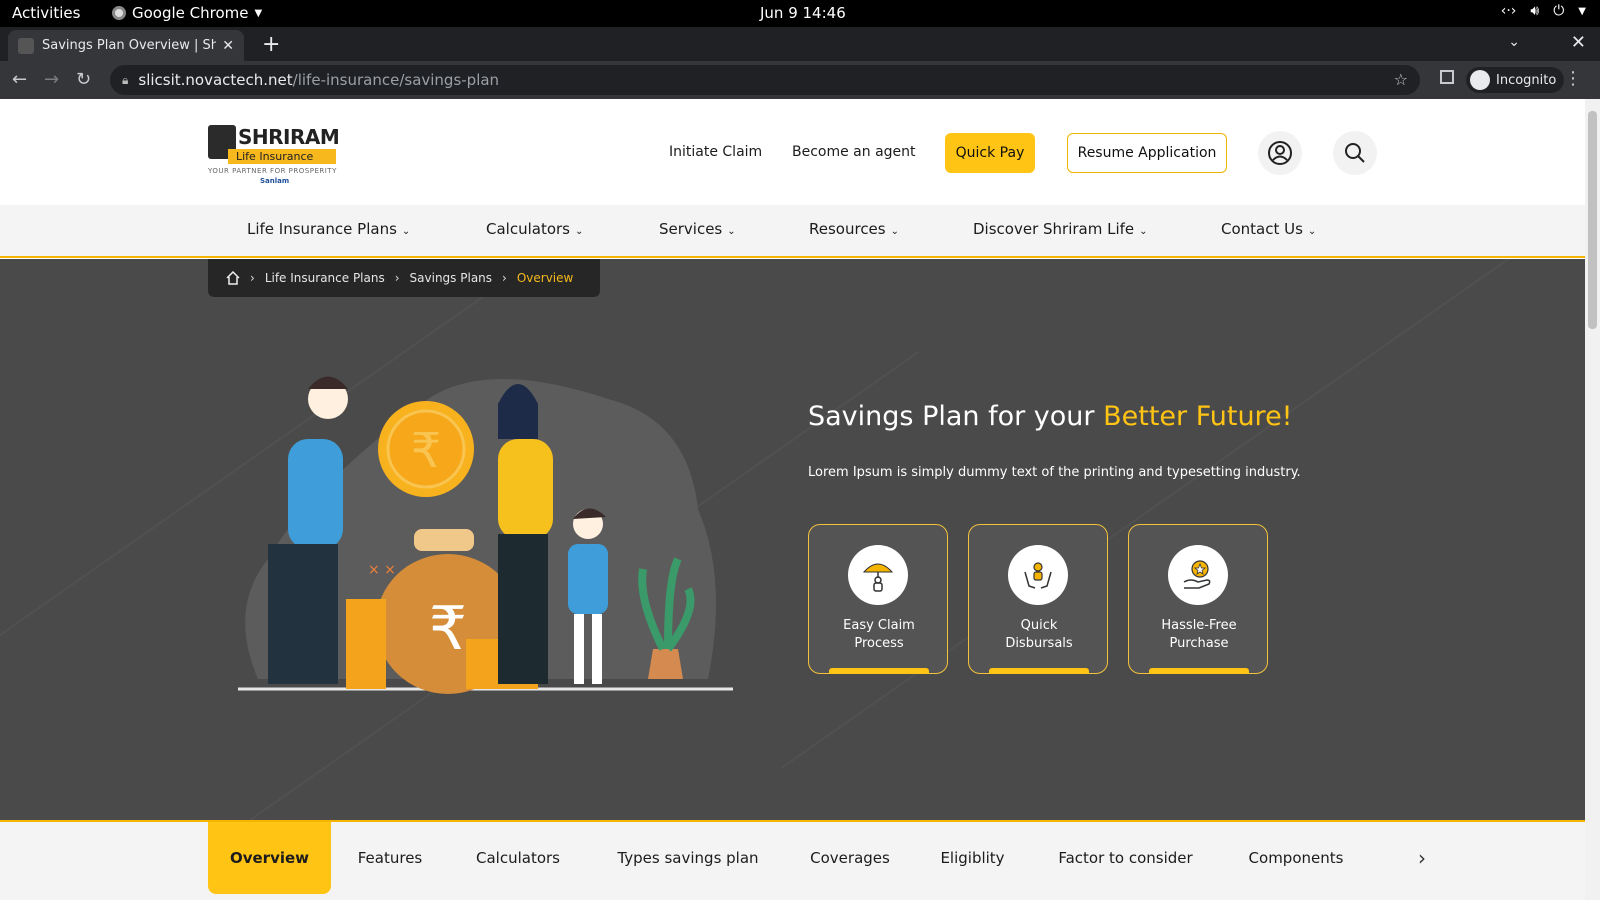 This screenshot has height=900, width=1600. Describe the element at coordinates (545, 278) in the screenshot. I see `breadcrumb-overview: Overview` at that location.